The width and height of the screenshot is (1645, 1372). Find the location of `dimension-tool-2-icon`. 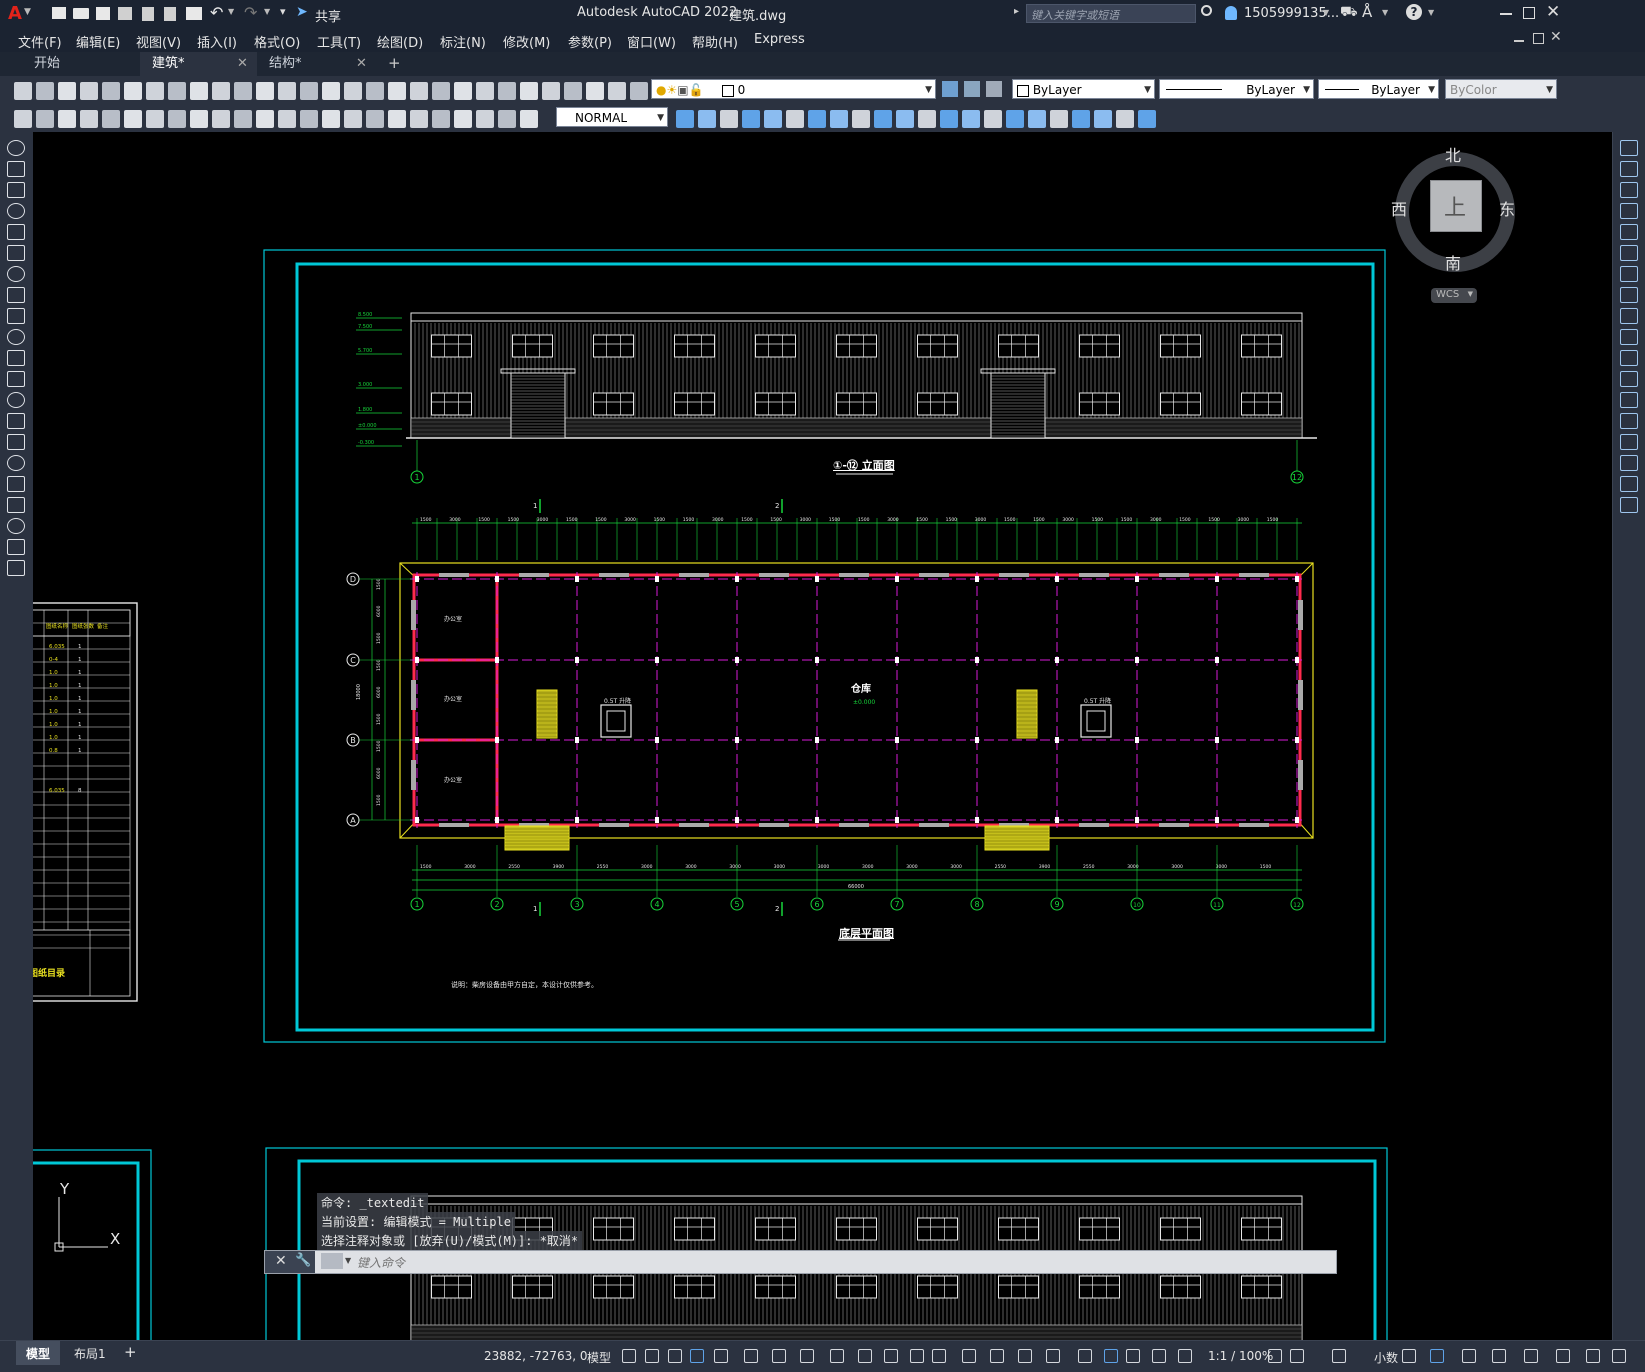

dimension-tool-2-icon is located at coordinates (45, 119).